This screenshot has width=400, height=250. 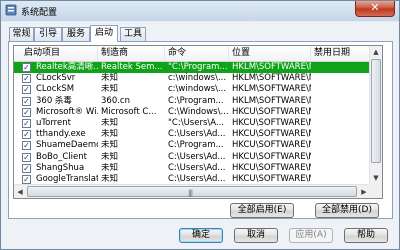 What do you see at coordinates (133, 34) in the screenshot?
I see `tab-tools: 工具` at bounding box center [133, 34].